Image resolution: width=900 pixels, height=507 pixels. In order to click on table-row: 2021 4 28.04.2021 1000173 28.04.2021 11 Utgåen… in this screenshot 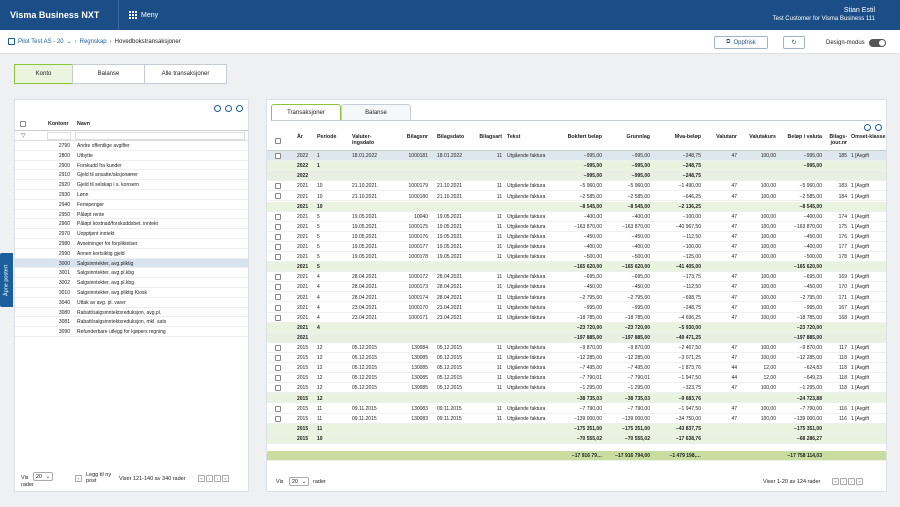, I will do `click(576, 287)`.